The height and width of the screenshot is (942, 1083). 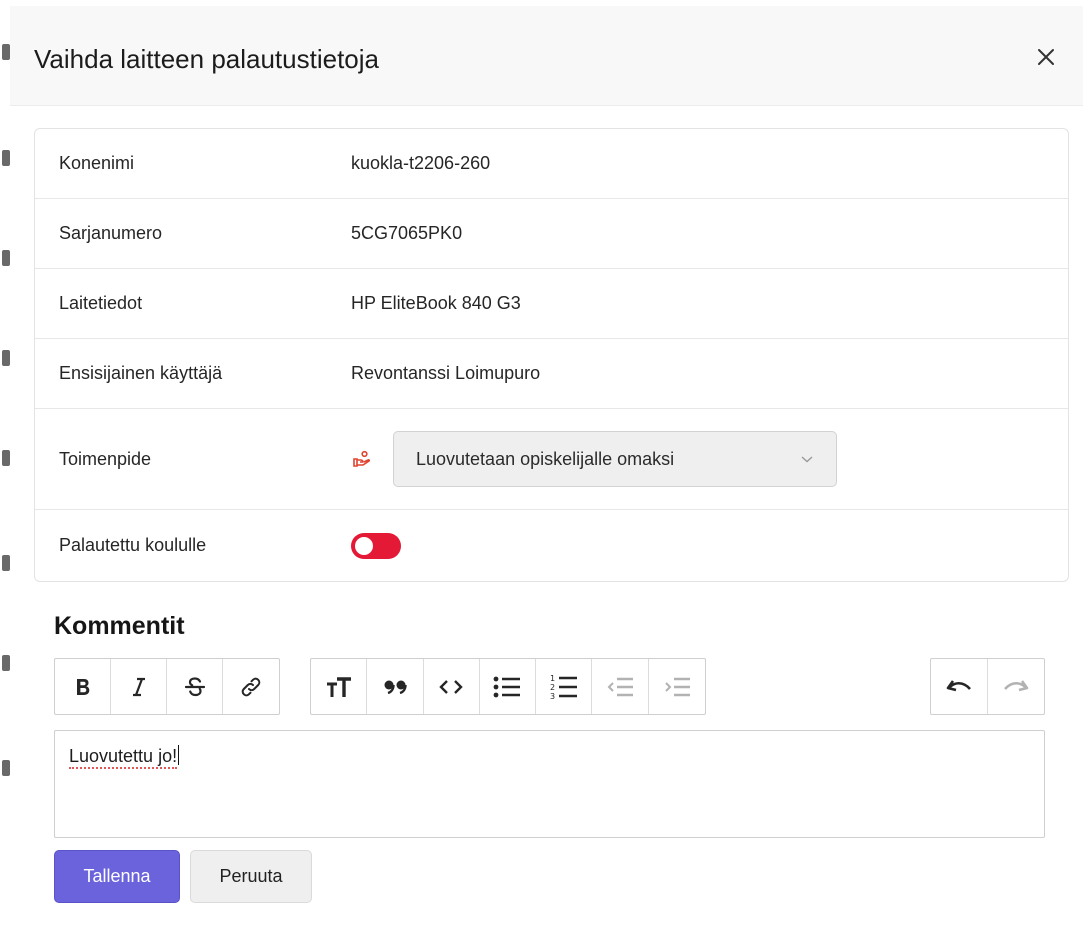 I want to click on dialog-header: Vaihda laitteen palautustietoja, so click(x=546, y=56).